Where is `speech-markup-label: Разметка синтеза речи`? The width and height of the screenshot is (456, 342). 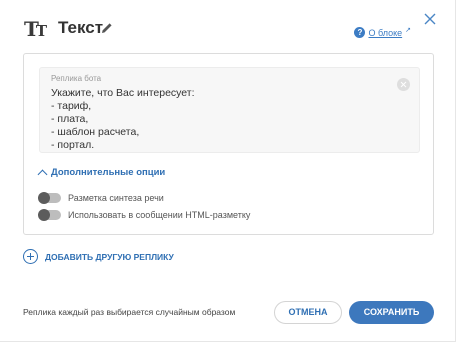
speech-markup-label: Разметка синтеза речи is located at coordinates (116, 198).